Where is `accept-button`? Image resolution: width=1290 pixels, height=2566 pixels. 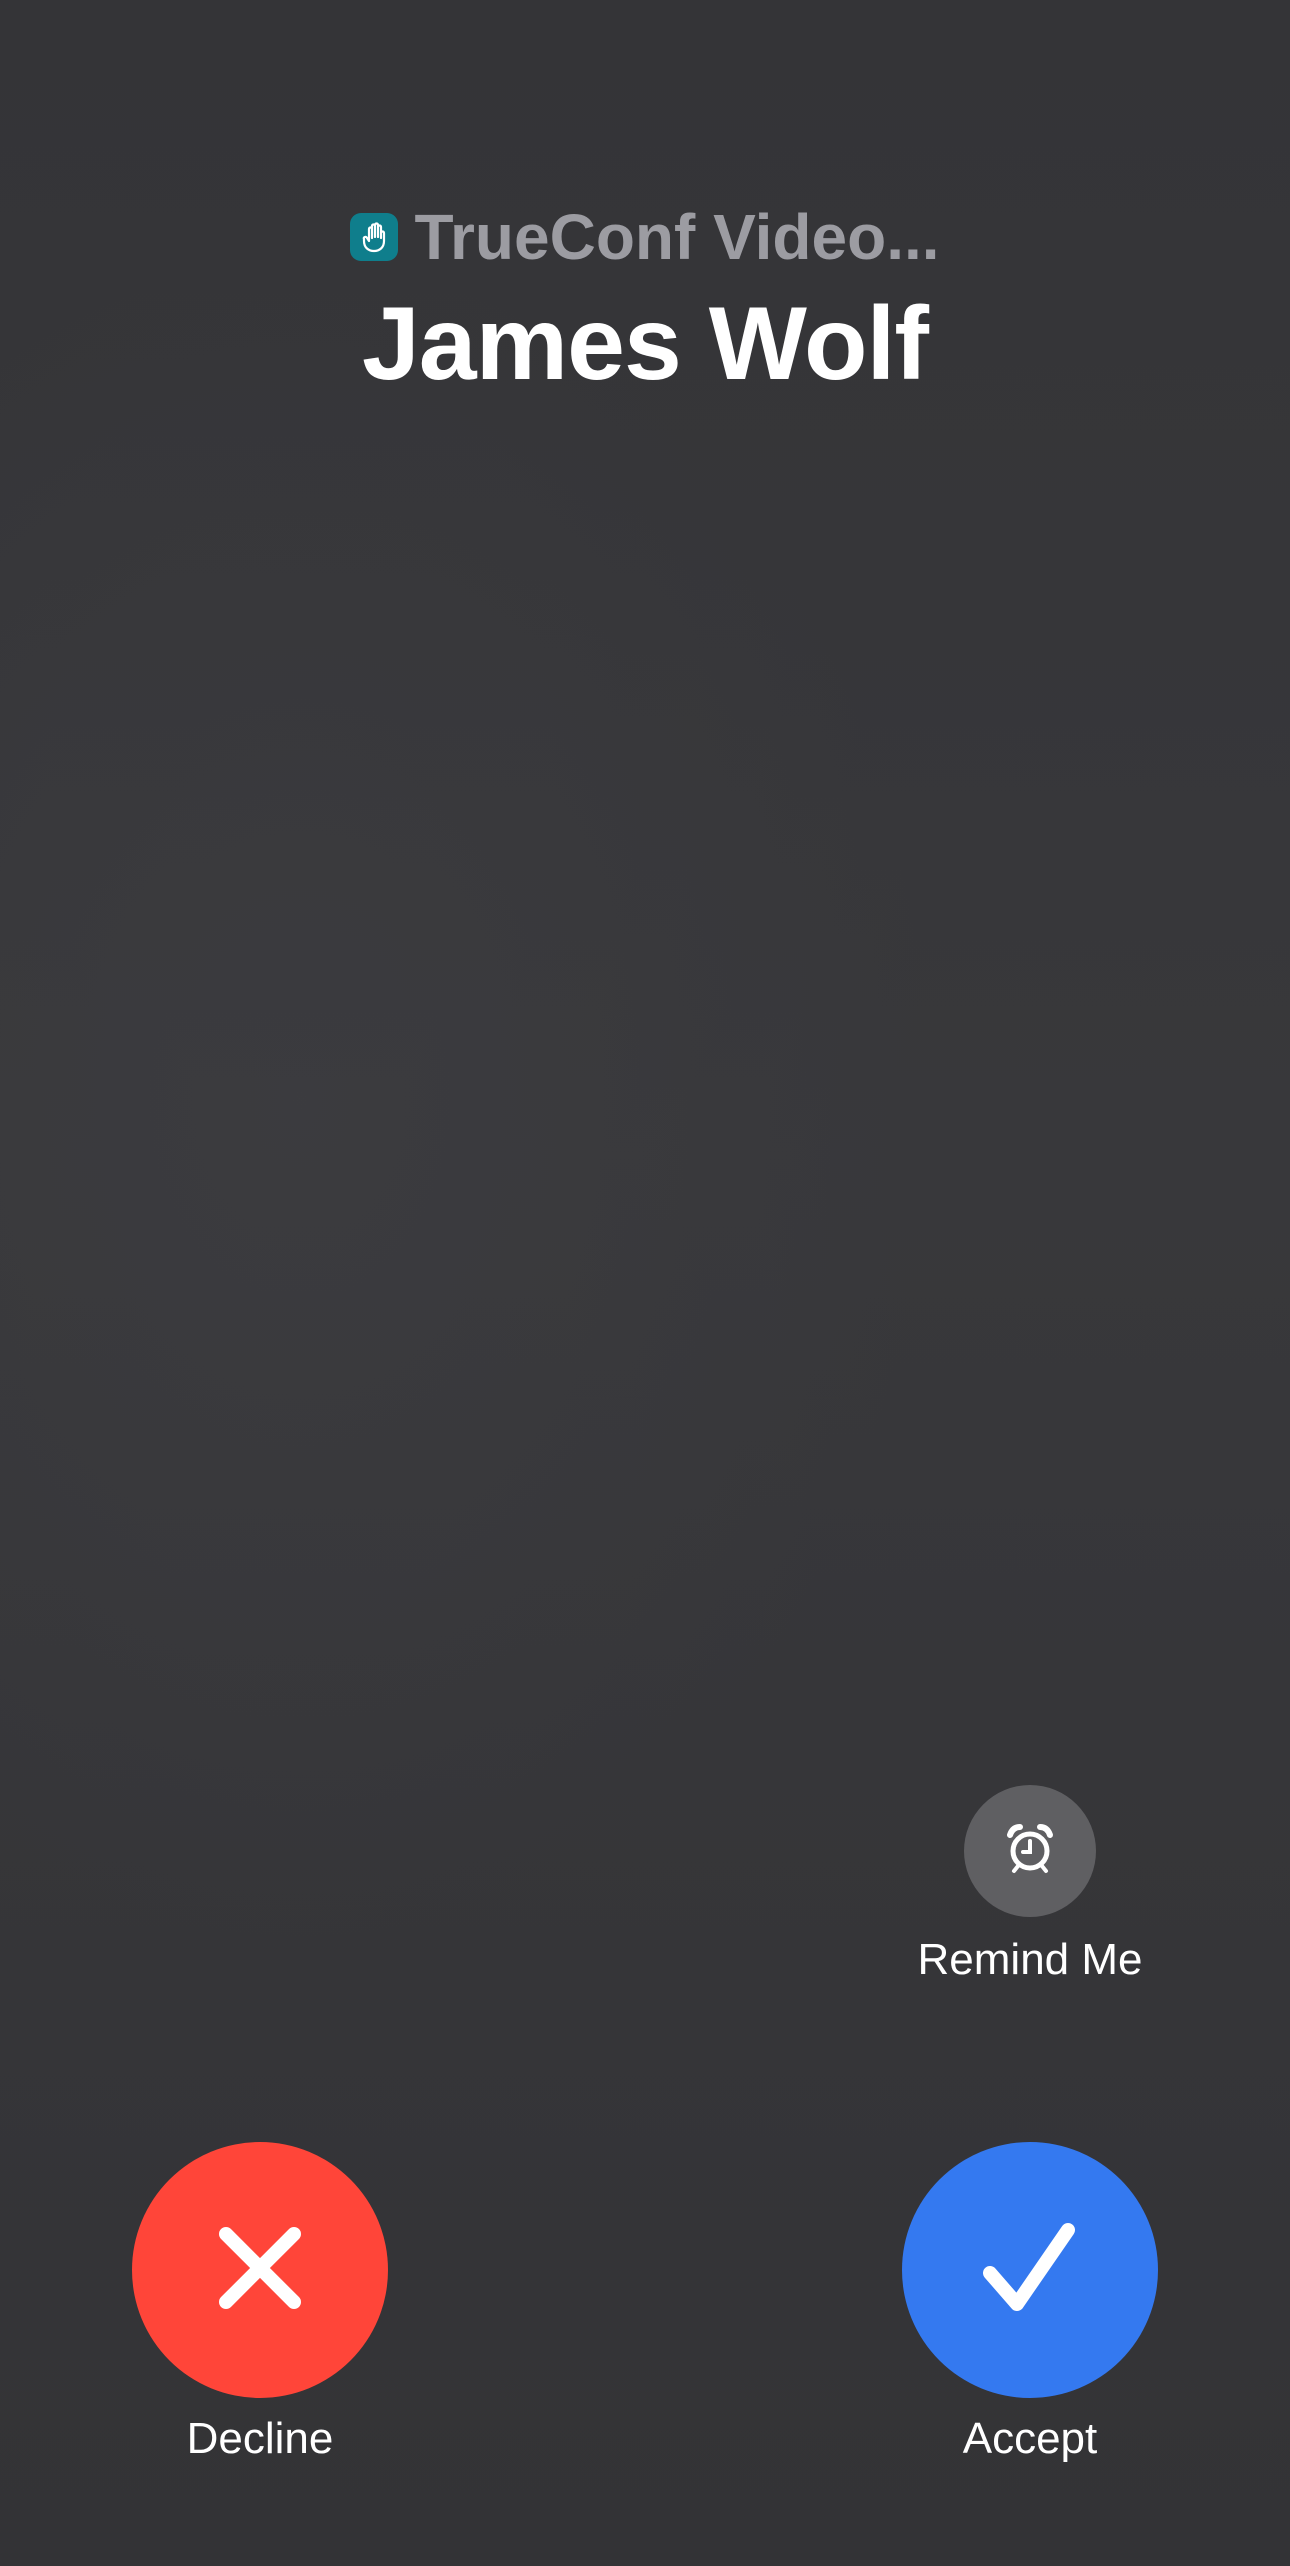 accept-button is located at coordinates (1030, 2270).